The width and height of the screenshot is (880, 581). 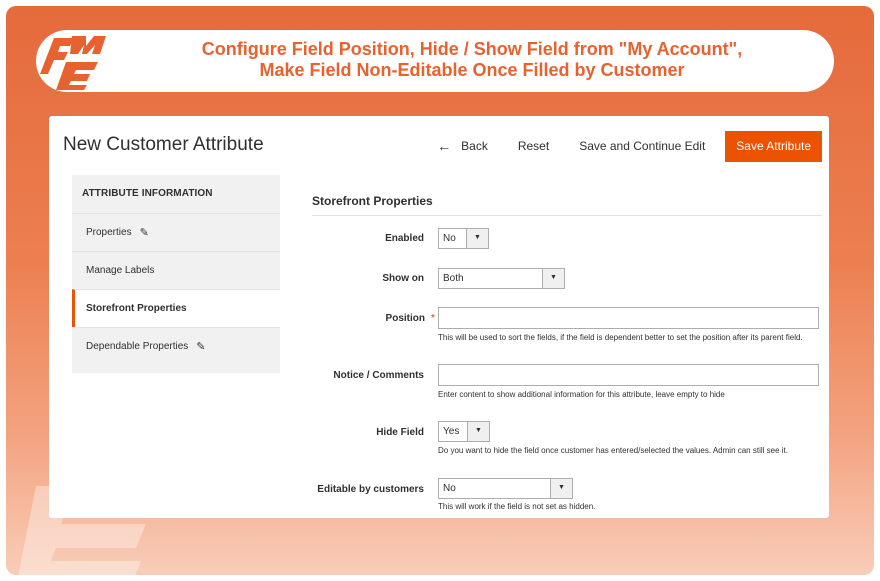 I want to click on back-button: ← Back, so click(x=462, y=146).